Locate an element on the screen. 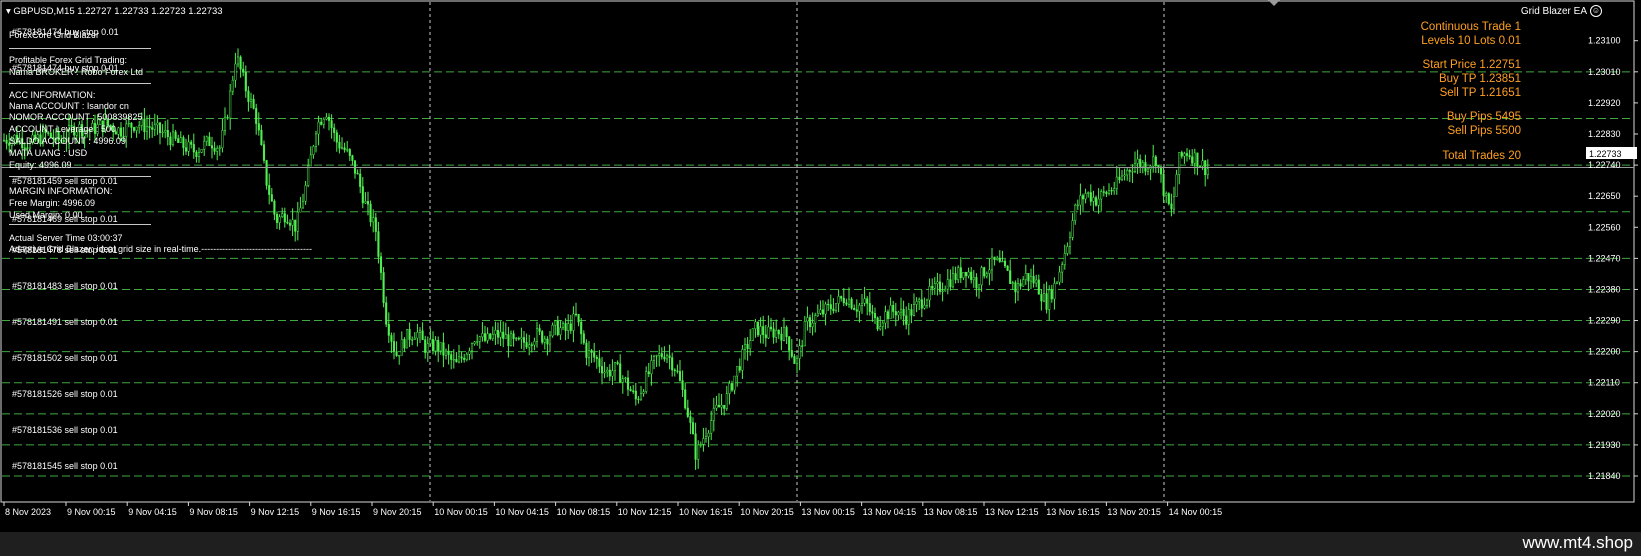 This screenshot has height=556, width=1641. time-tick-label: 9 Nov 00:15 is located at coordinates (91, 512).